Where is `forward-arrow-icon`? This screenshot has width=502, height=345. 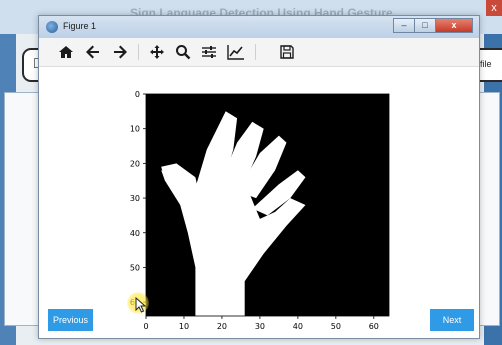
forward-arrow-icon is located at coordinates (120, 52).